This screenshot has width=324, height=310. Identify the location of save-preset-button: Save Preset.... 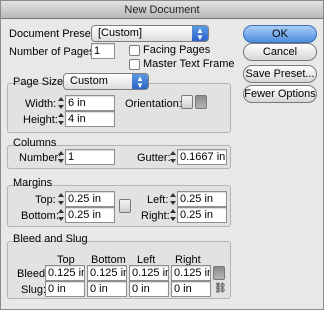
(280, 74).